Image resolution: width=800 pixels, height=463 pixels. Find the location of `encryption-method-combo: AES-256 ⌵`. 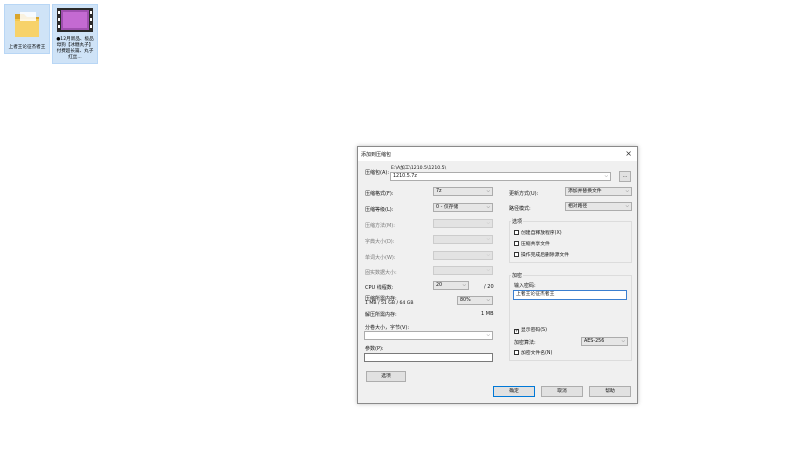

encryption-method-combo: AES-256 ⌵ is located at coordinates (604, 341).